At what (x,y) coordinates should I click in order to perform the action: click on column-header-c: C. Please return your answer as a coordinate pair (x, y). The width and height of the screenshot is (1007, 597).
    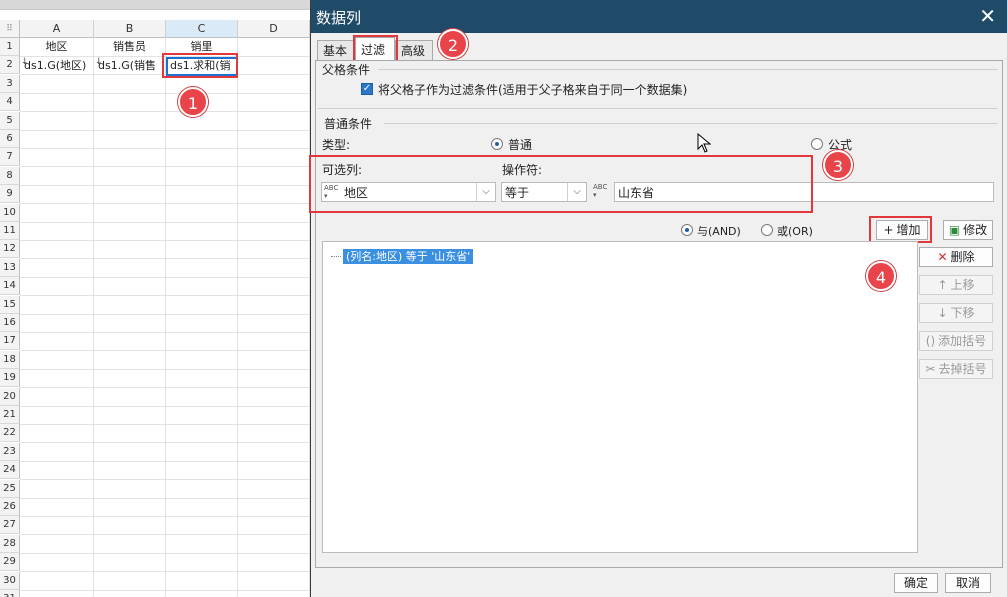
    Looking at the image, I should click on (202, 29).